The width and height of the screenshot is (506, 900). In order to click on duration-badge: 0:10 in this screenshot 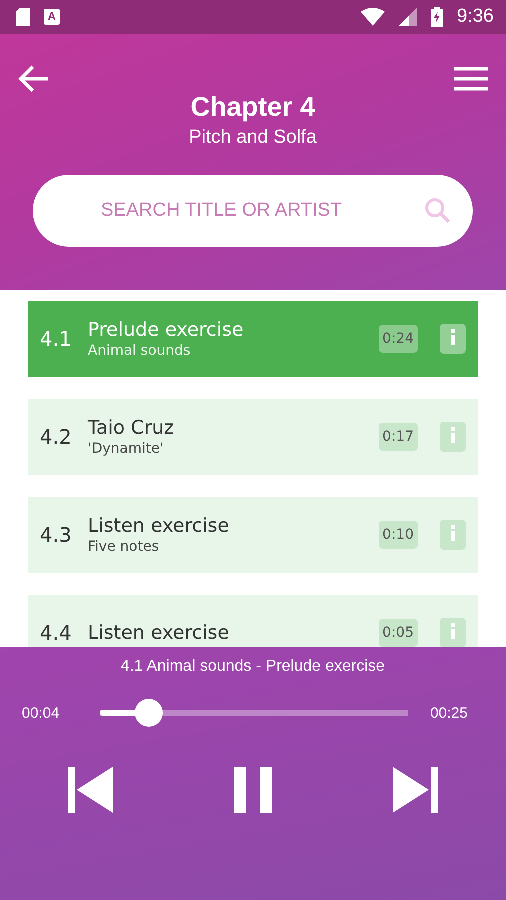, I will do `click(398, 535)`.